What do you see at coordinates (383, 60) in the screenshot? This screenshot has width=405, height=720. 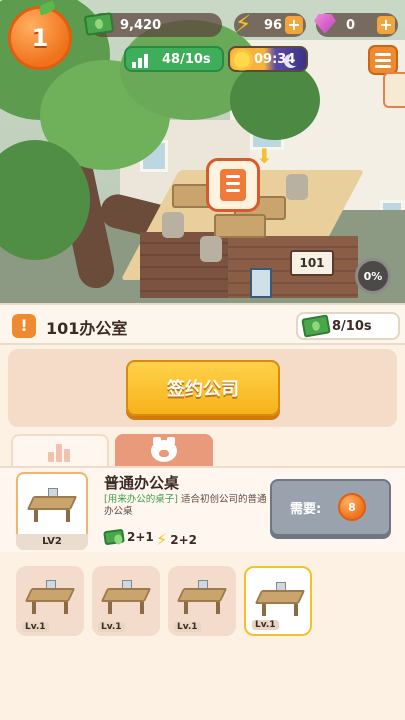 I see `menu-list-button` at bounding box center [383, 60].